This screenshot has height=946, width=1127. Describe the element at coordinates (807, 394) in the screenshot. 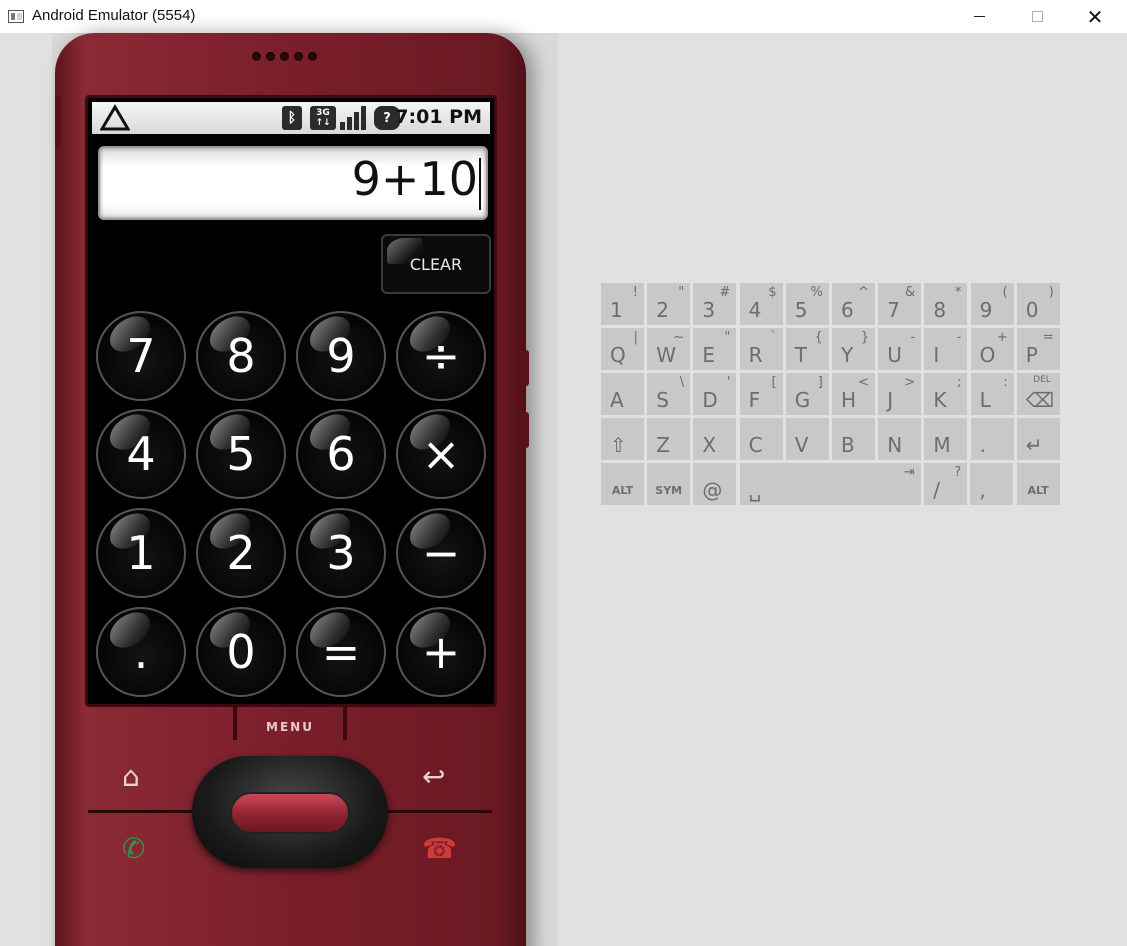

I see `kbd-key-g-2-4: G]` at that location.